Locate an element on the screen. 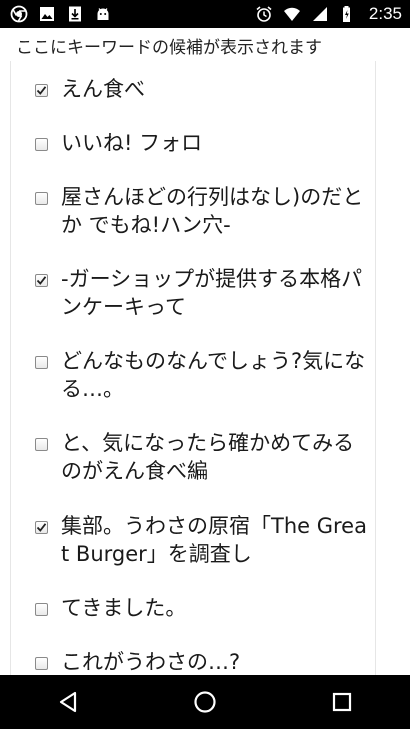  wifi-icon is located at coordinates (292, 14).